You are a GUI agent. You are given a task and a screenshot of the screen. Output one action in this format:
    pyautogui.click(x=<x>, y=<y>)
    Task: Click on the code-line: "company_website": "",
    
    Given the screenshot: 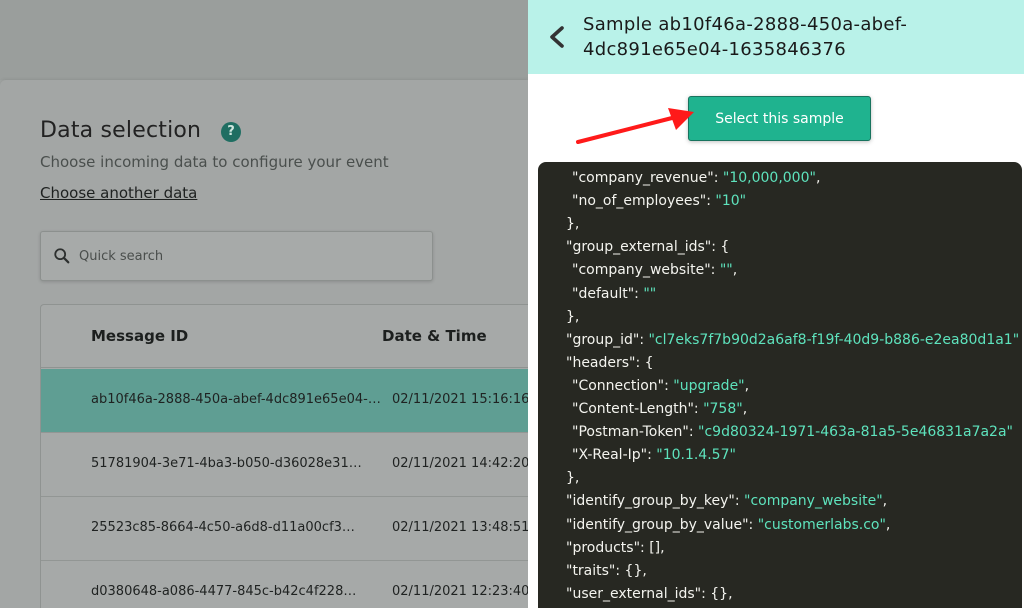 What is the action you would take?
    pyautogui.click(x=655, y=270)
    